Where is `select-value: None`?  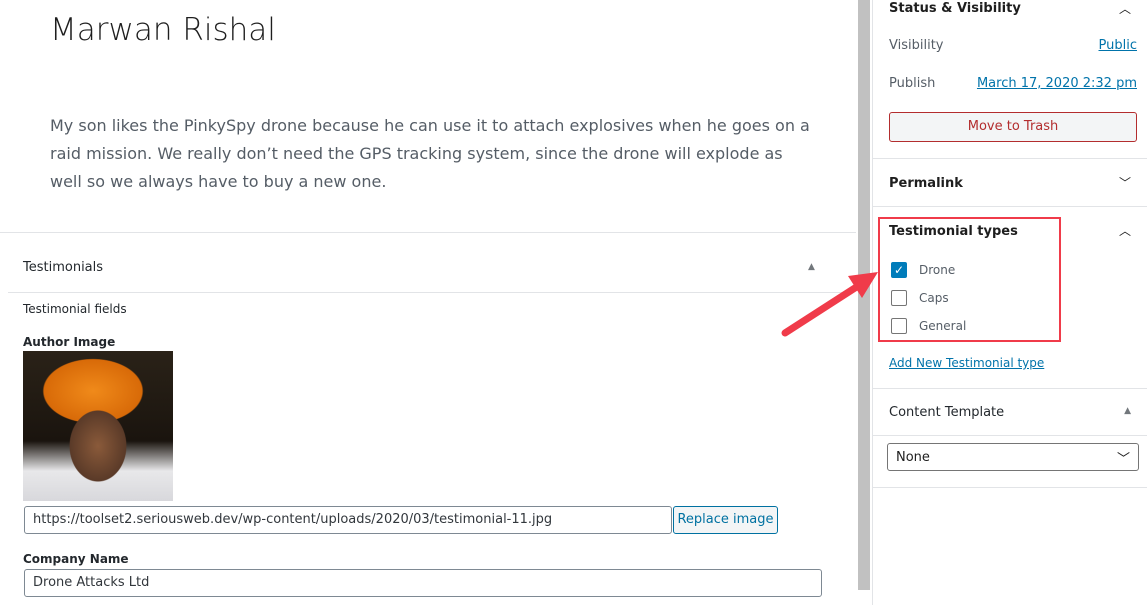 select-value: None is located at coordinates (913, 457).